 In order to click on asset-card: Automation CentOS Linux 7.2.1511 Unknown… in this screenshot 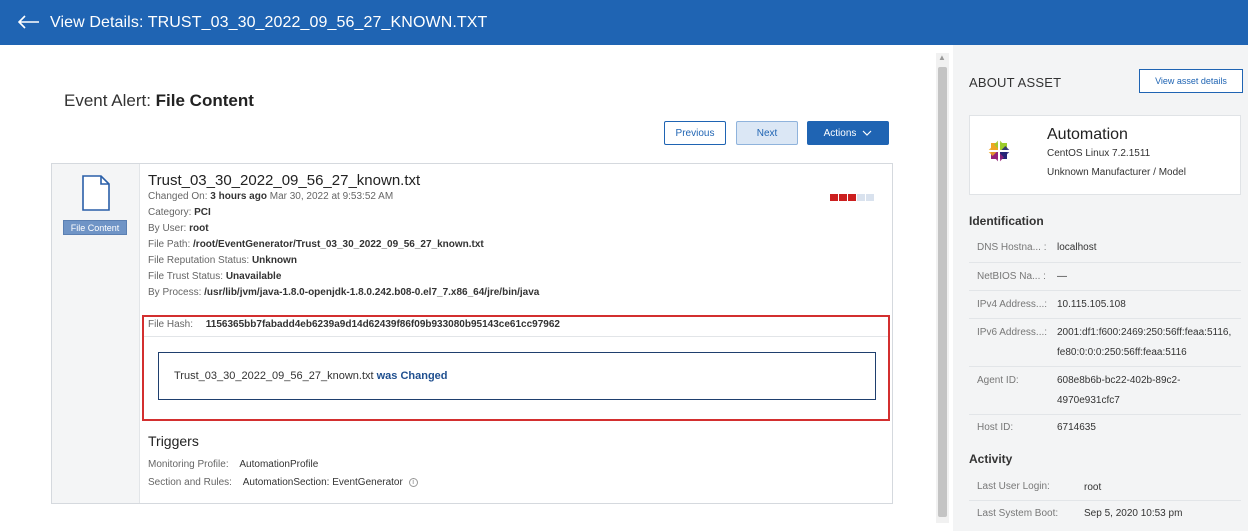, I will do `click(1105, 155)`.